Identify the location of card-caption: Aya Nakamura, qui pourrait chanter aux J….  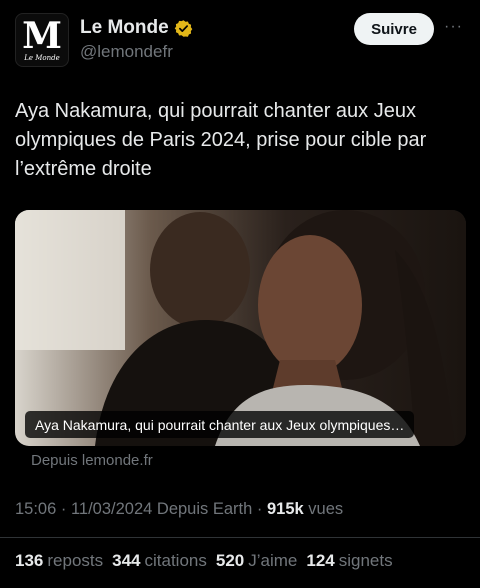
(220, 424).